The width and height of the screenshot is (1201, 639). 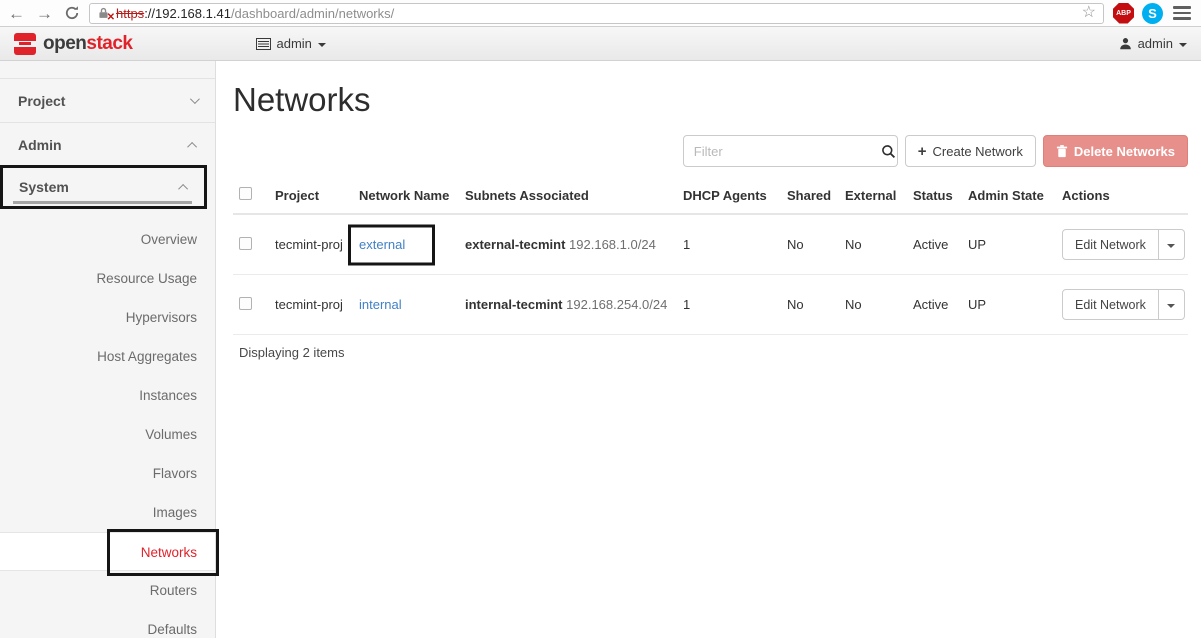 What do you see at coordinates (107, 434) in the screenshot?
I see `sidebar-item-volumes: Volumes` at bounding box center [107, 434].